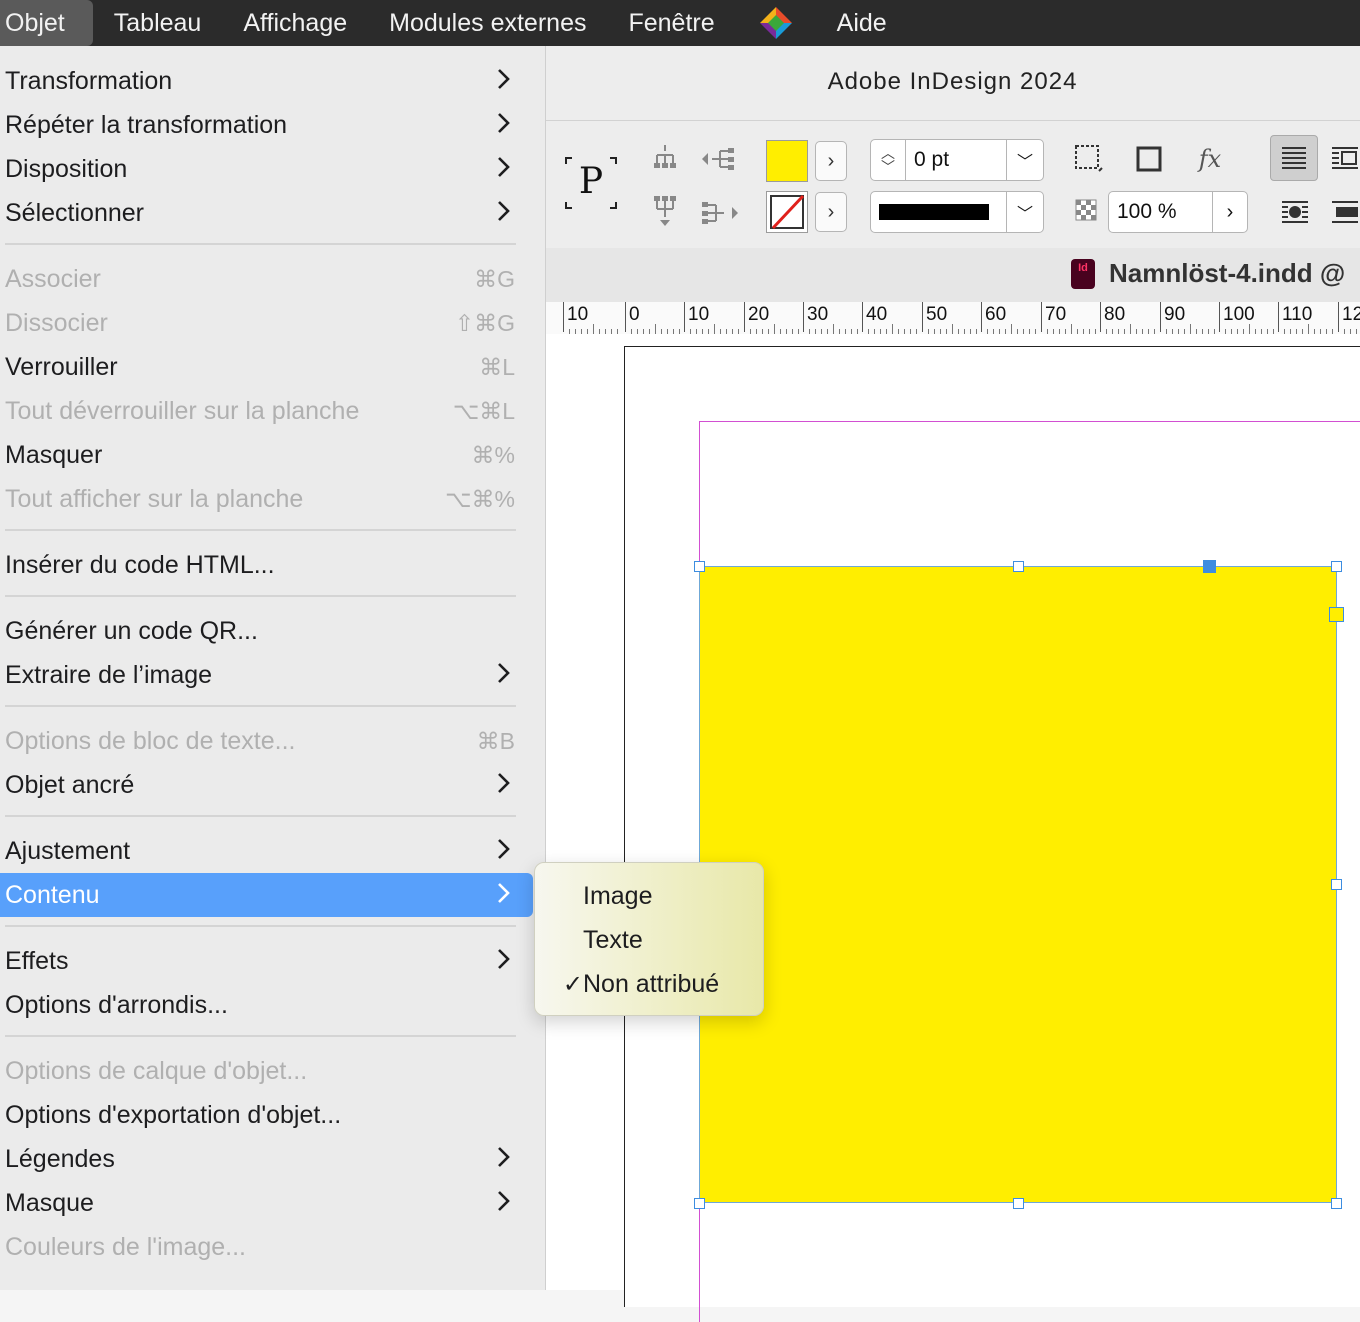 This screenshot has height=1322, width=1360. I want to click on menu-item-verrouiller: Verrouiller ⌘L, so click(266, 367).